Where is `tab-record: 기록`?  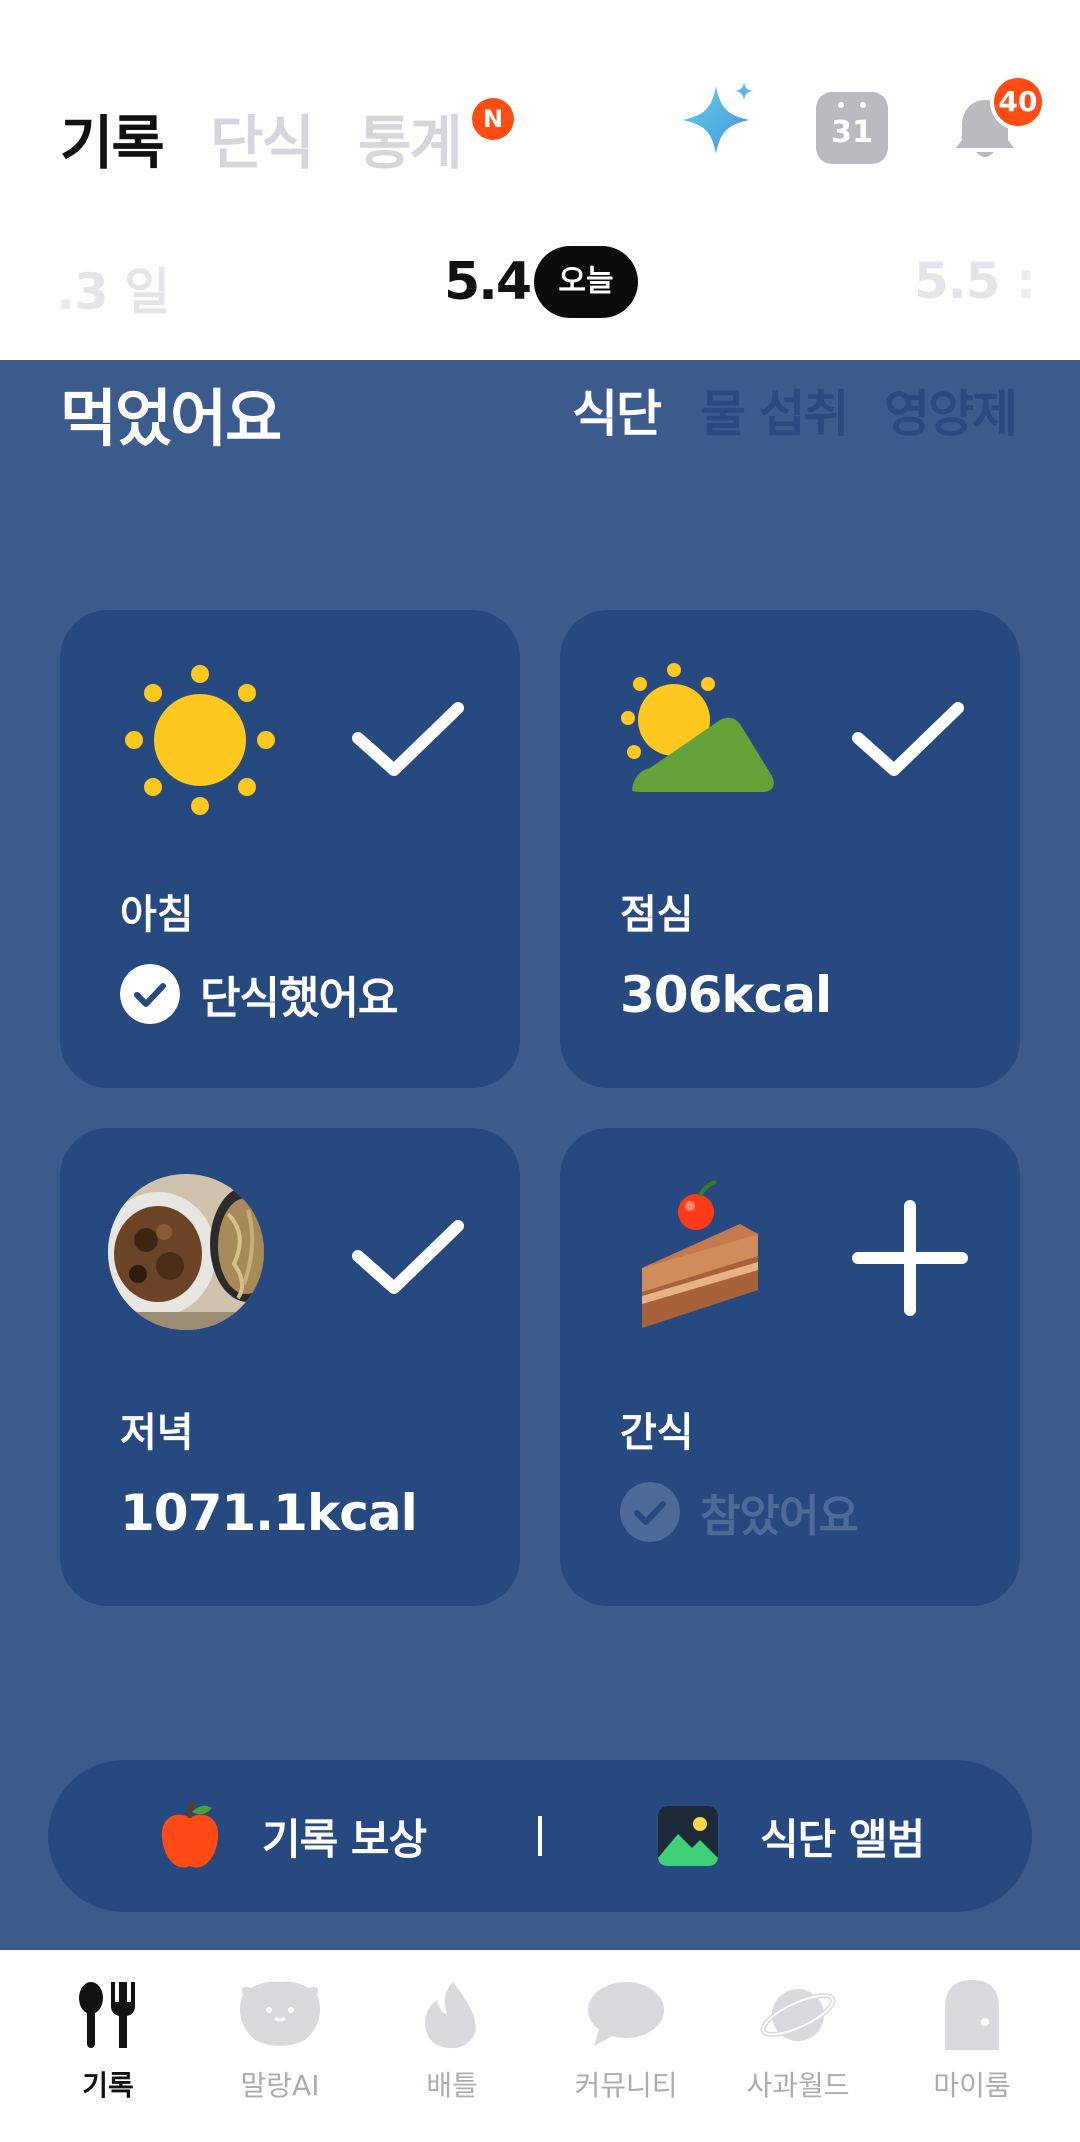
tab-record: 기록 is located at coordinates (112, 138).